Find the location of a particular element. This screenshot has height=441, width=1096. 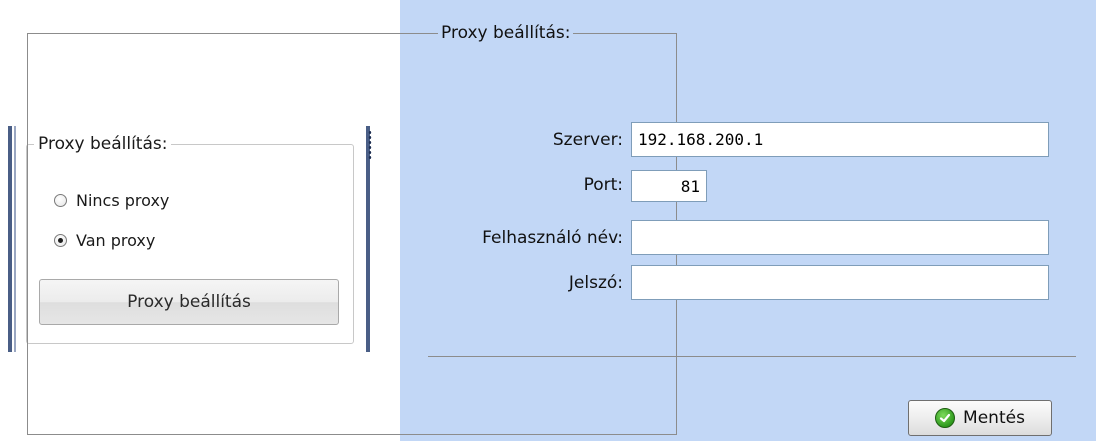

username-input is located at coordinates (840, 237).